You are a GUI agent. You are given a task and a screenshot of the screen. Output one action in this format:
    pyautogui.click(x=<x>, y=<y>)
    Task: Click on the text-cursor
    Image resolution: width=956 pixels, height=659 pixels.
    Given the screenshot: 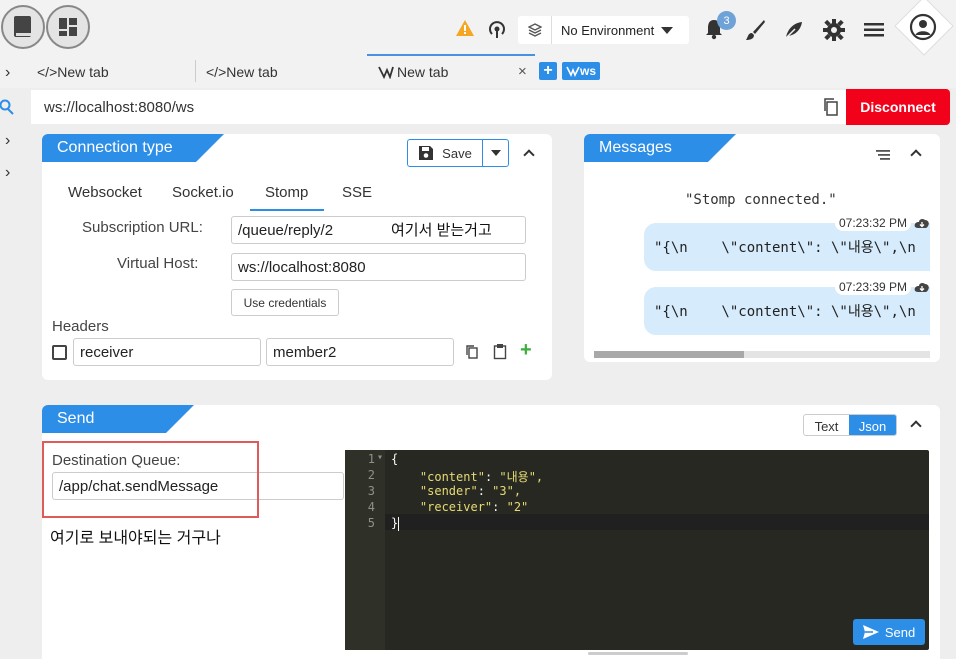 What is the action you would take?
    pyautogui.click(x=398, y=524)
    